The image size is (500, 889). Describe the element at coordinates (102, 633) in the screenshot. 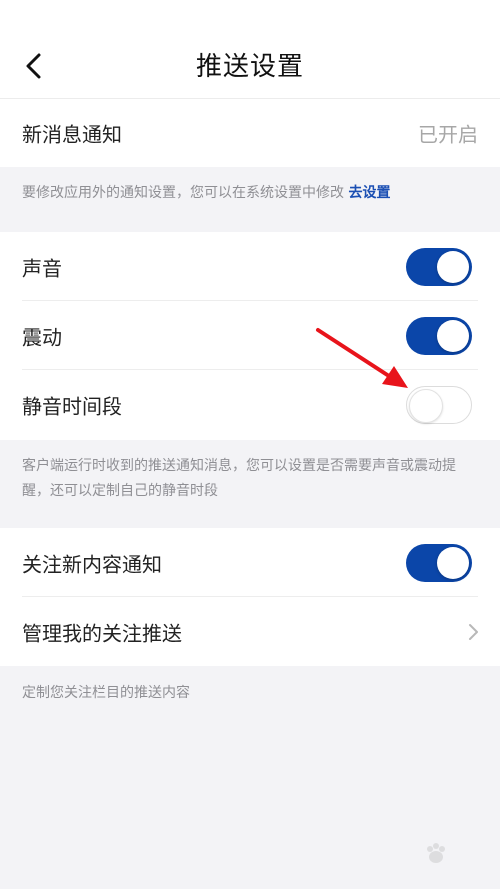

I see `manage-follow-label: 管理我的关注推送` at that location.